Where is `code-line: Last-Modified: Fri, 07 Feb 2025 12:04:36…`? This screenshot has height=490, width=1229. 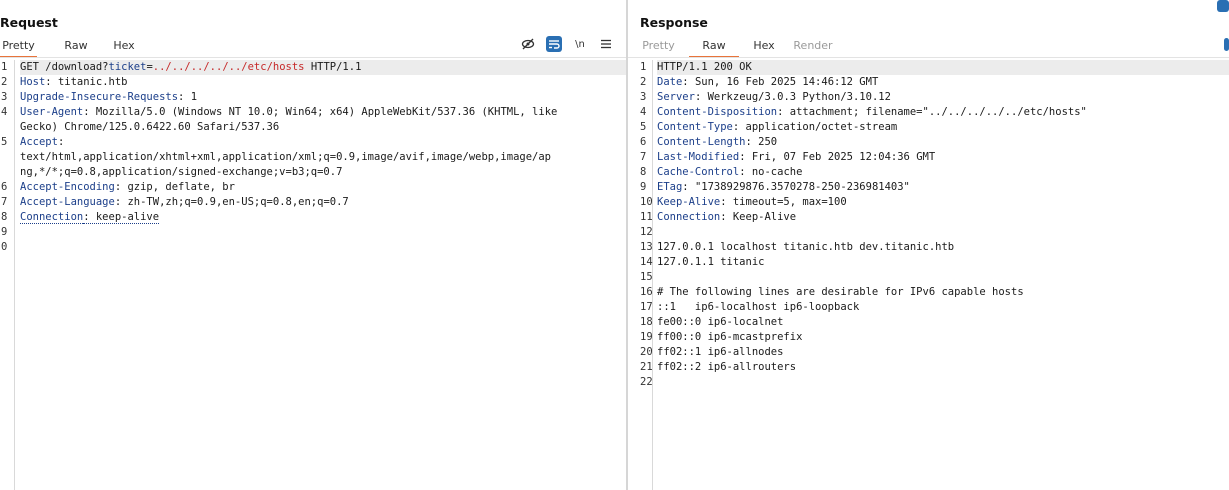
code-line: Last-Modified: Fri, 07 Feb 2025 12:04:36… is located at coordinates (943, 157).